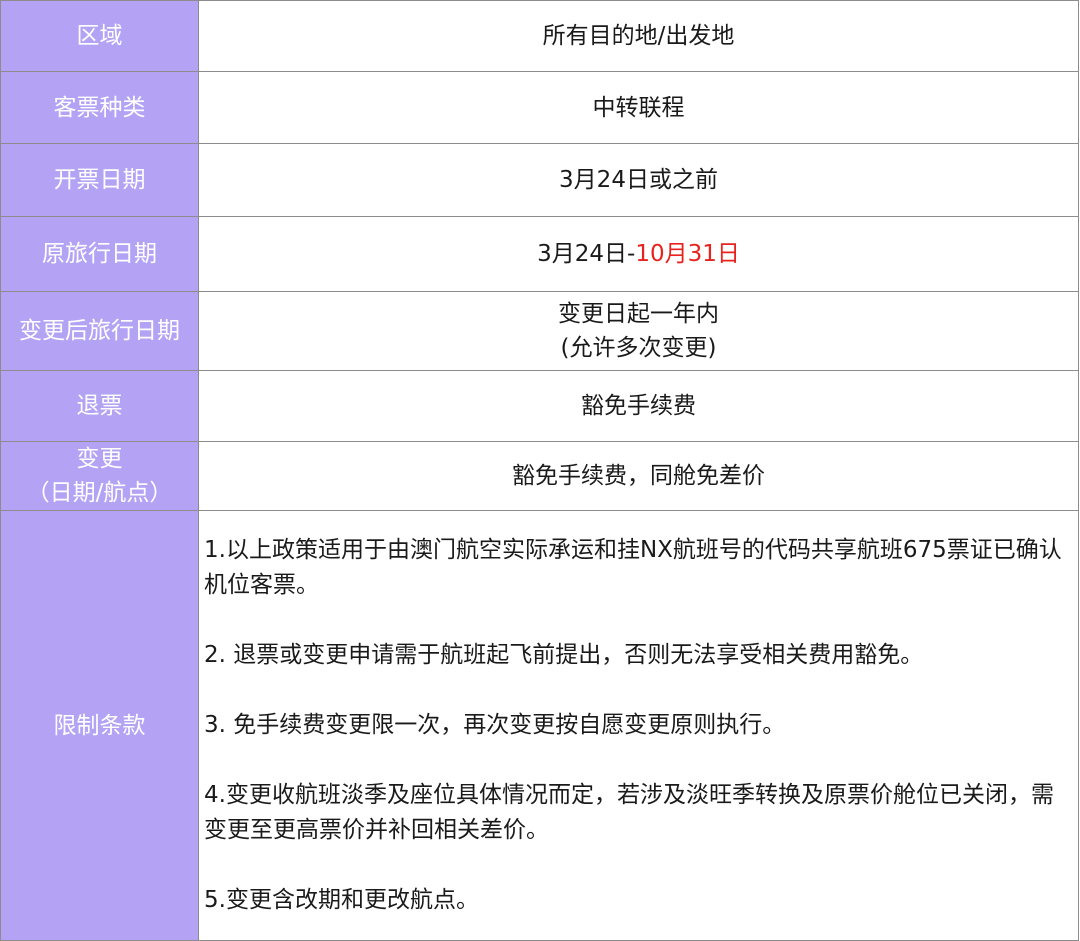 This screenshot has height=941, width=1080. I want to click on label-refund: 退票, so click(99, 406).